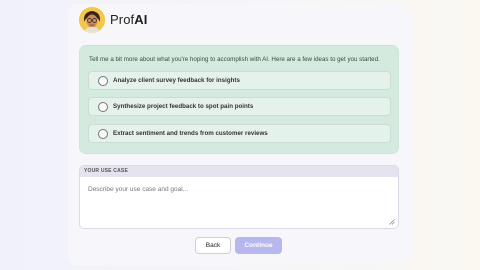 This screenshot has width=480, height=270. Describe the element at coordinates (258, 245) in the screenshot. I see `continue-button: Continue` at that location.